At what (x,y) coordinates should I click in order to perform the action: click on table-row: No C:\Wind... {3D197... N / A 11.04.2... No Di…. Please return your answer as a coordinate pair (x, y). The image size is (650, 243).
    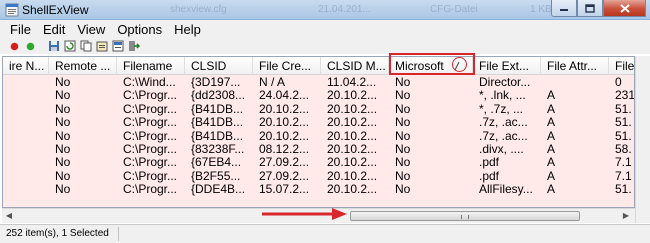
    Looking at the image, I should click on (318, 82).